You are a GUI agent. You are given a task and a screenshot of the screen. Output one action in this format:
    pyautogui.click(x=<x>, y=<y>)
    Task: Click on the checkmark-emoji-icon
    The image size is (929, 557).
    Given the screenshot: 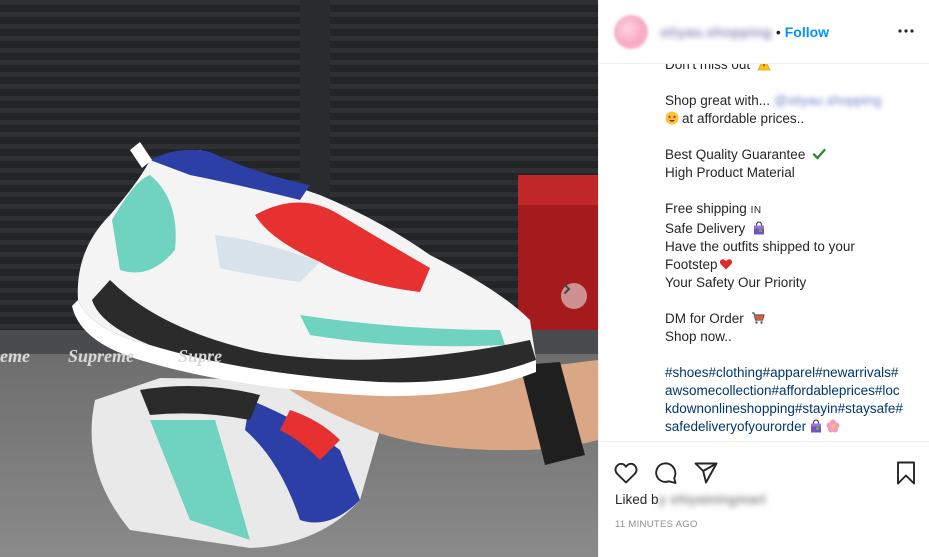 What is the action you would take?
    pyautogui.click(x=819, y=154)
    